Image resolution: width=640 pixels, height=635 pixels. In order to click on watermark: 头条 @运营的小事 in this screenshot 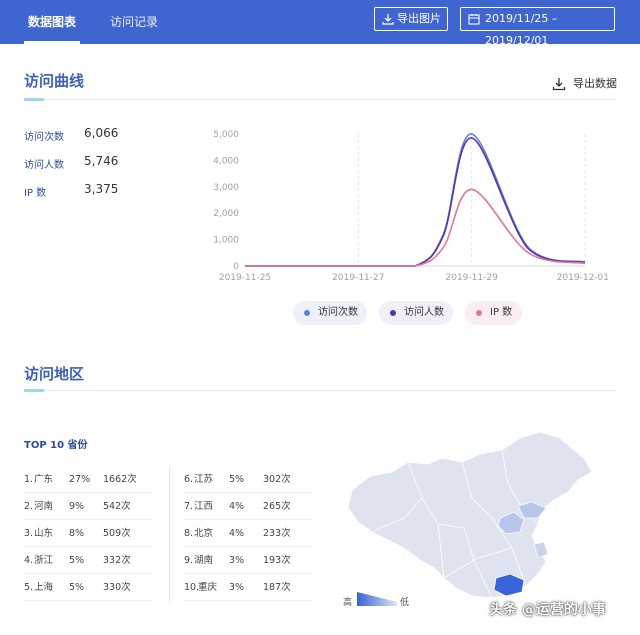, I will do `click(547, 610)`.